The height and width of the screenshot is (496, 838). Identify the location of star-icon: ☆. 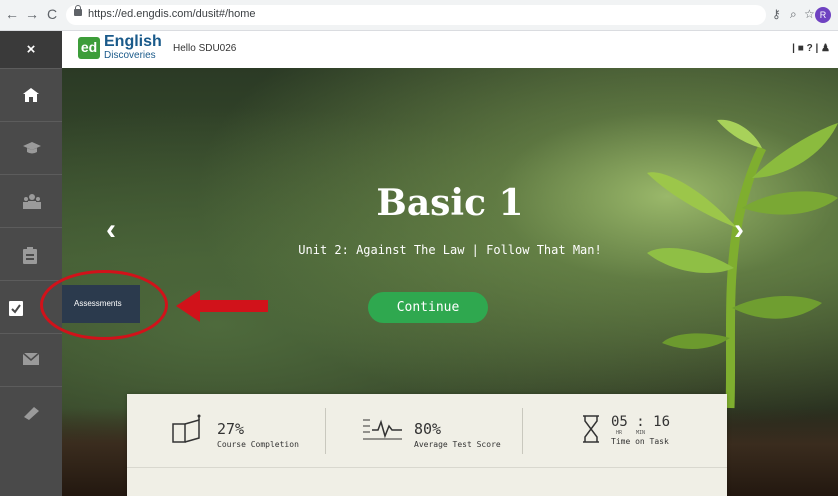
(809, 14).